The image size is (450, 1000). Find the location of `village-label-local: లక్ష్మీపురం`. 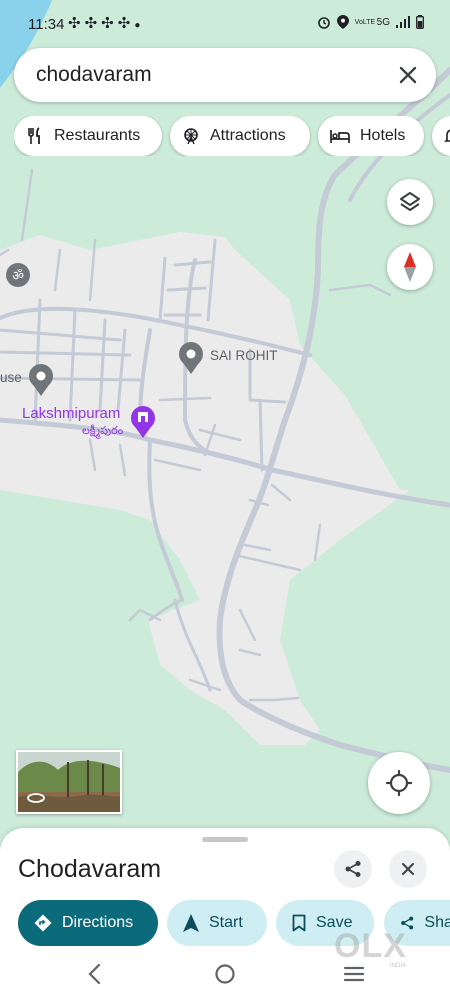

village-label-local: లక్ష్మీపురం is located at coordinates (102, 432).